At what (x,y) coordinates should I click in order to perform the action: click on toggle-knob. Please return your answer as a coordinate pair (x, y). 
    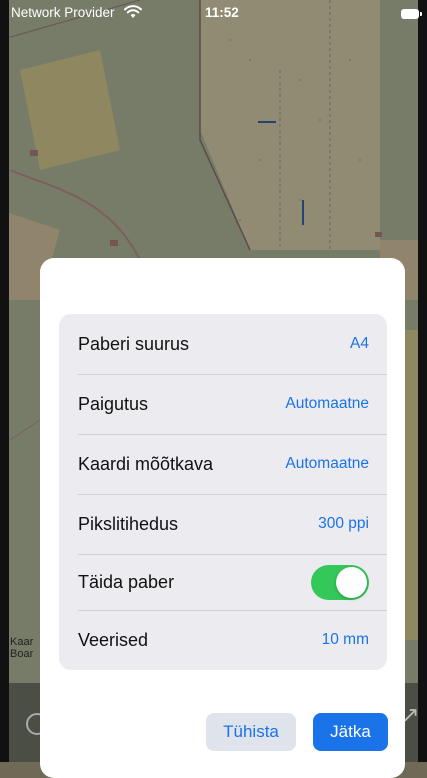
    Looking at the image, I should click on (351, 582).